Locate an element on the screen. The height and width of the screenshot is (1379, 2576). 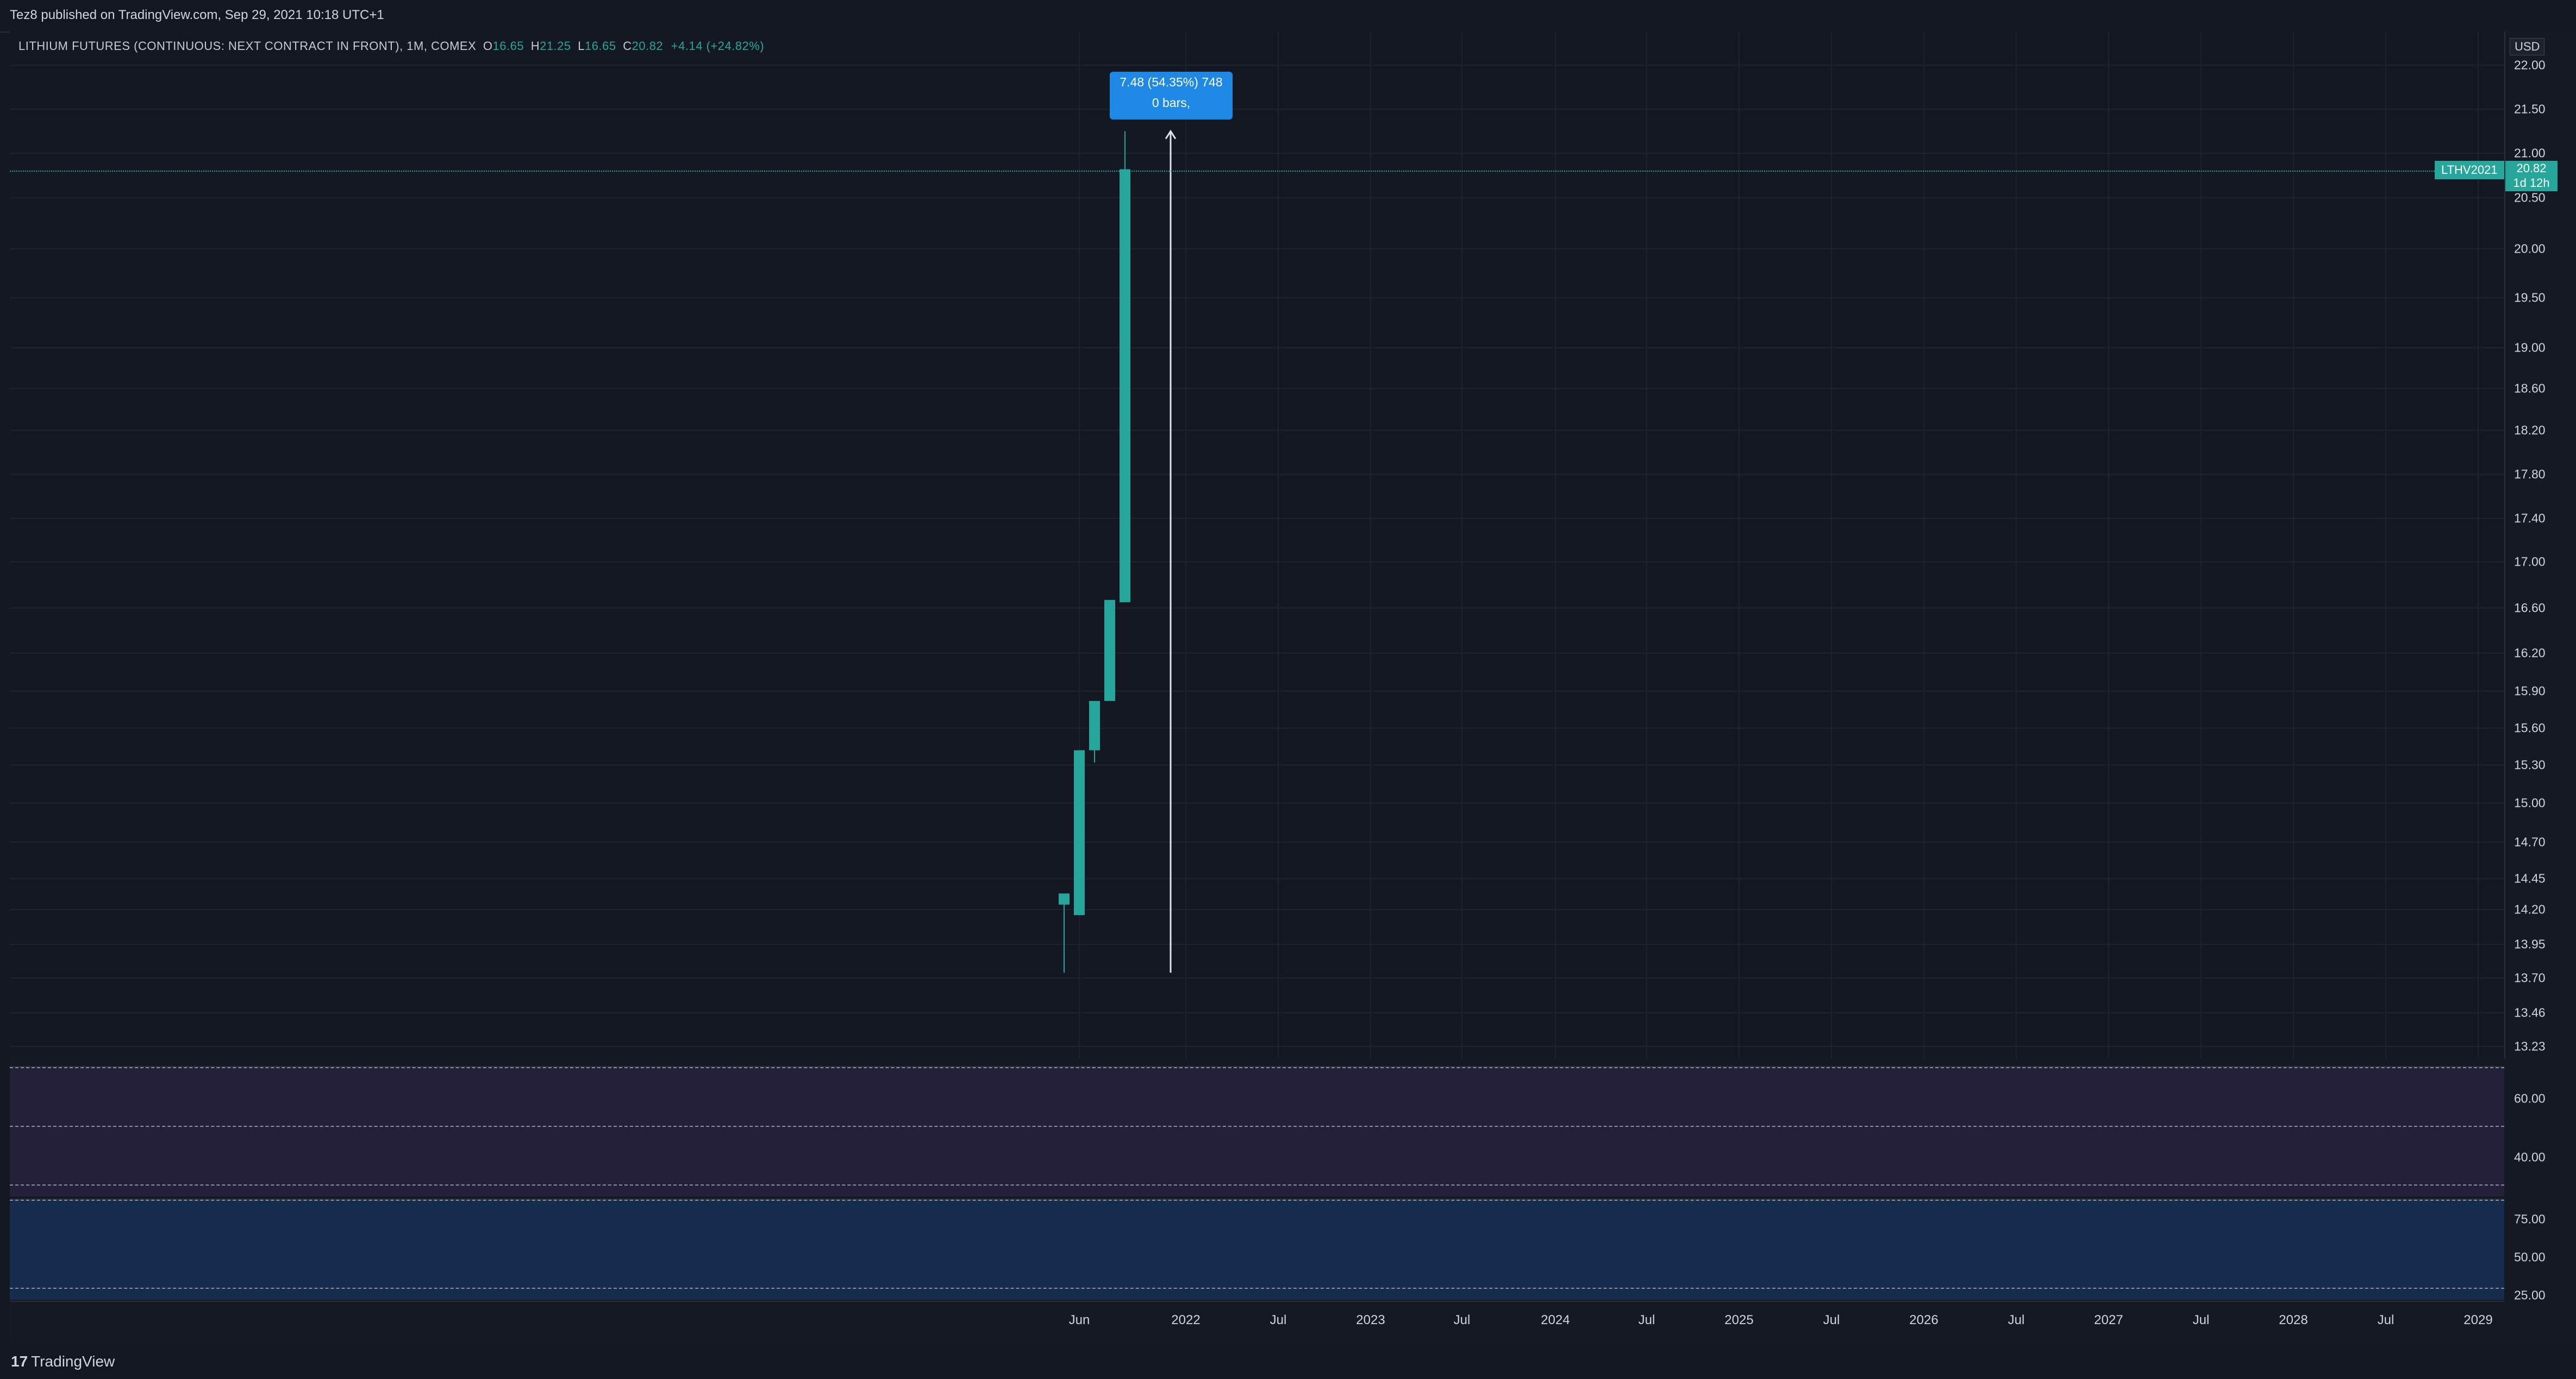
price-tick-label: 22.00 is located at coordinates (2530, 65).